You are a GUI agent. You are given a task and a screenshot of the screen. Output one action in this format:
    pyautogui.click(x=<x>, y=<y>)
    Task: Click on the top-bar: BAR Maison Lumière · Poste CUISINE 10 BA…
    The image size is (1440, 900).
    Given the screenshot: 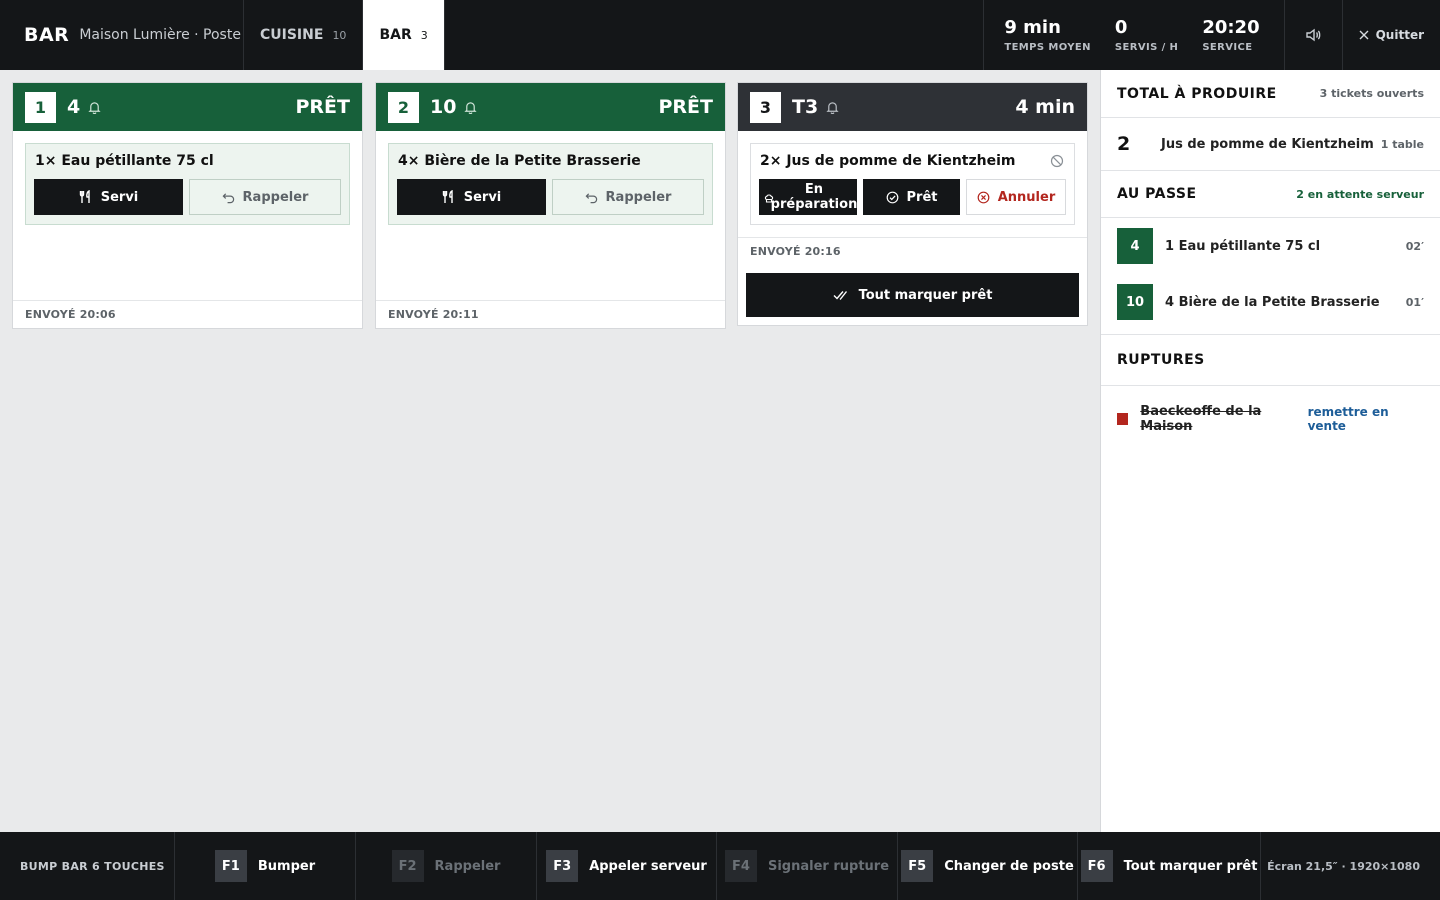 What is the action you would take?
    pyautogui.click(x=720, y=35)
    